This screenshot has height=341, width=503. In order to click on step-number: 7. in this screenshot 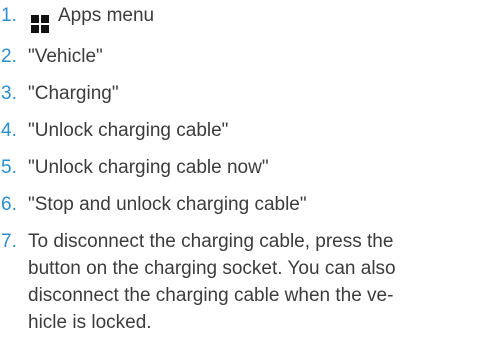, I will do `click(9, 241)`.